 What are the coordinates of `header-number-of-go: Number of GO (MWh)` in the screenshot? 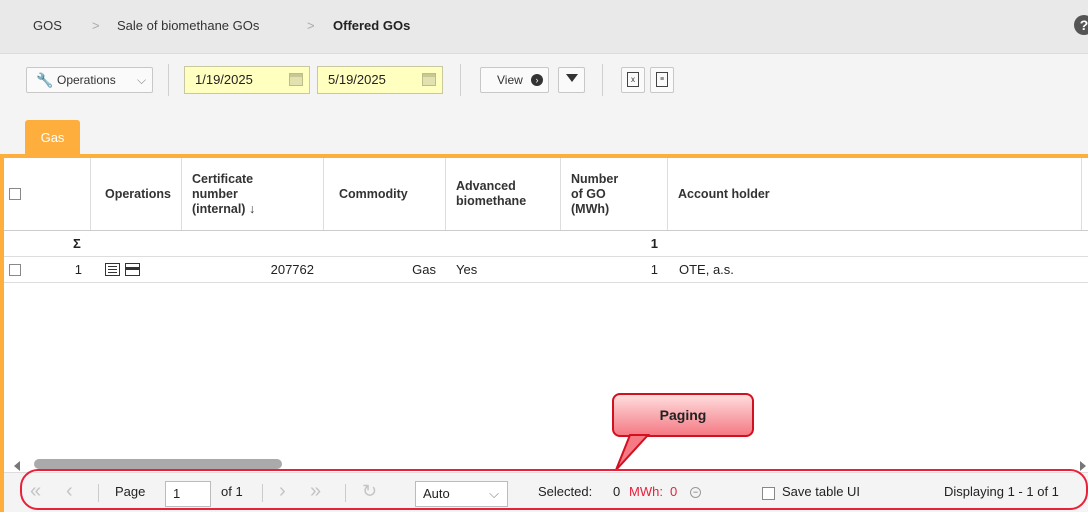 It's located at (614, 194).